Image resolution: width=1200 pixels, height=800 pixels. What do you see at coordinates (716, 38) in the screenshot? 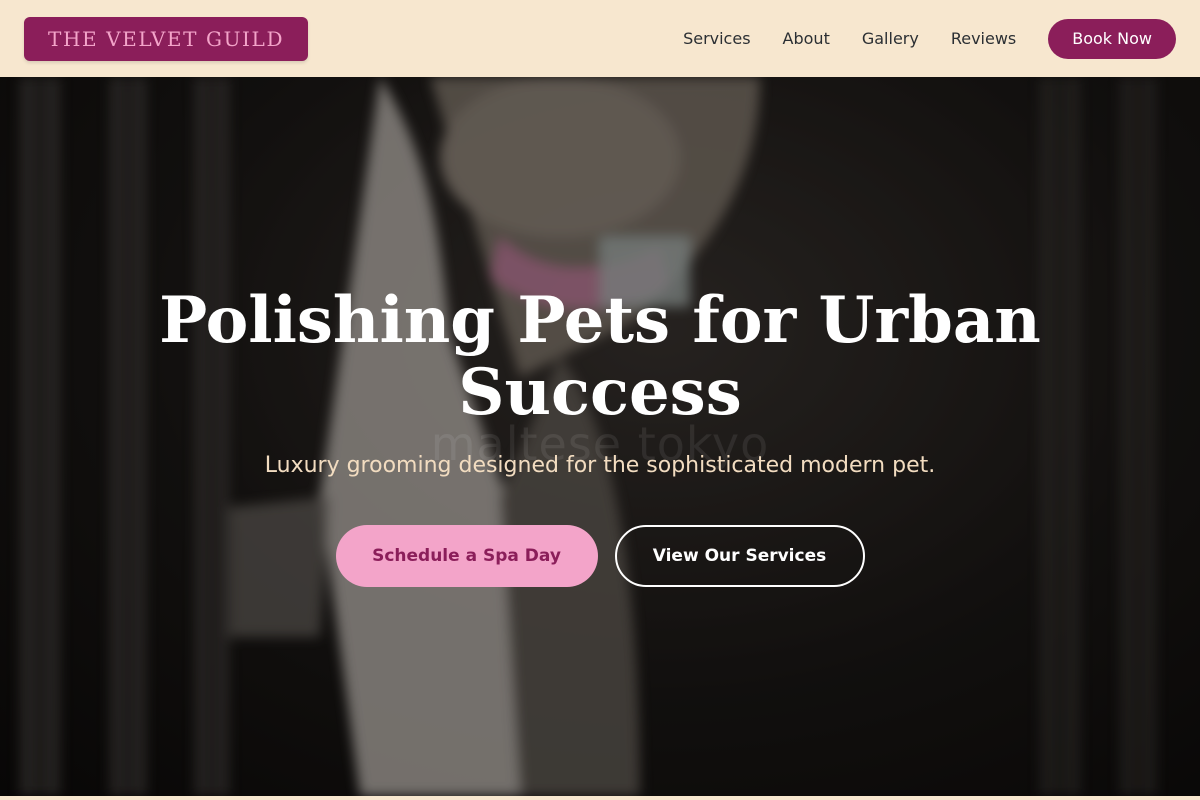
I see `nav-link-services: Services` at bounding box center [716, 38].